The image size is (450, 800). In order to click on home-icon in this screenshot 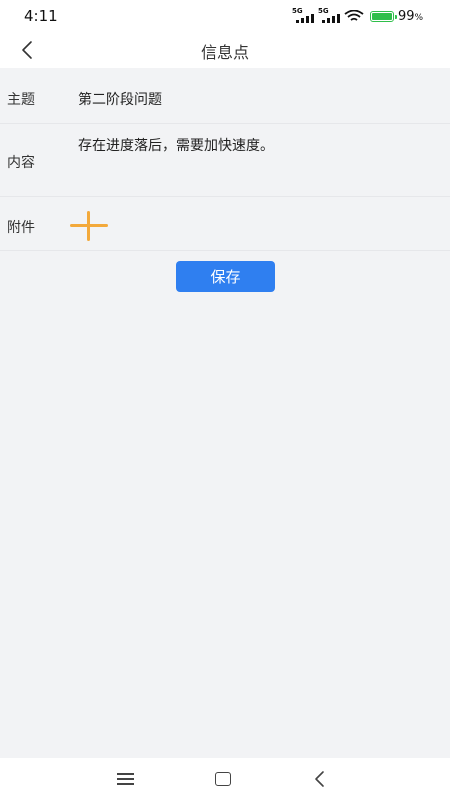, I will do `click(223, 779)`.